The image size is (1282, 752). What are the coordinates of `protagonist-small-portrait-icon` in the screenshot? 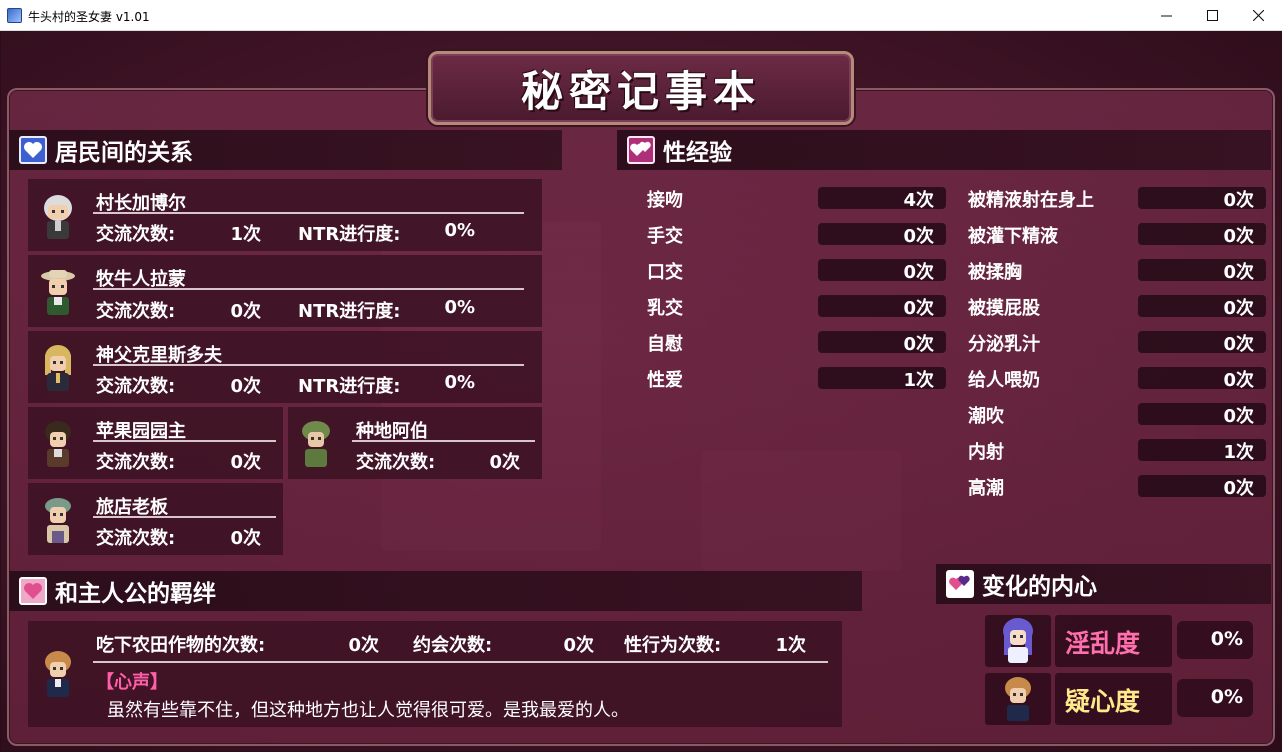 It's located at (1018, 699).